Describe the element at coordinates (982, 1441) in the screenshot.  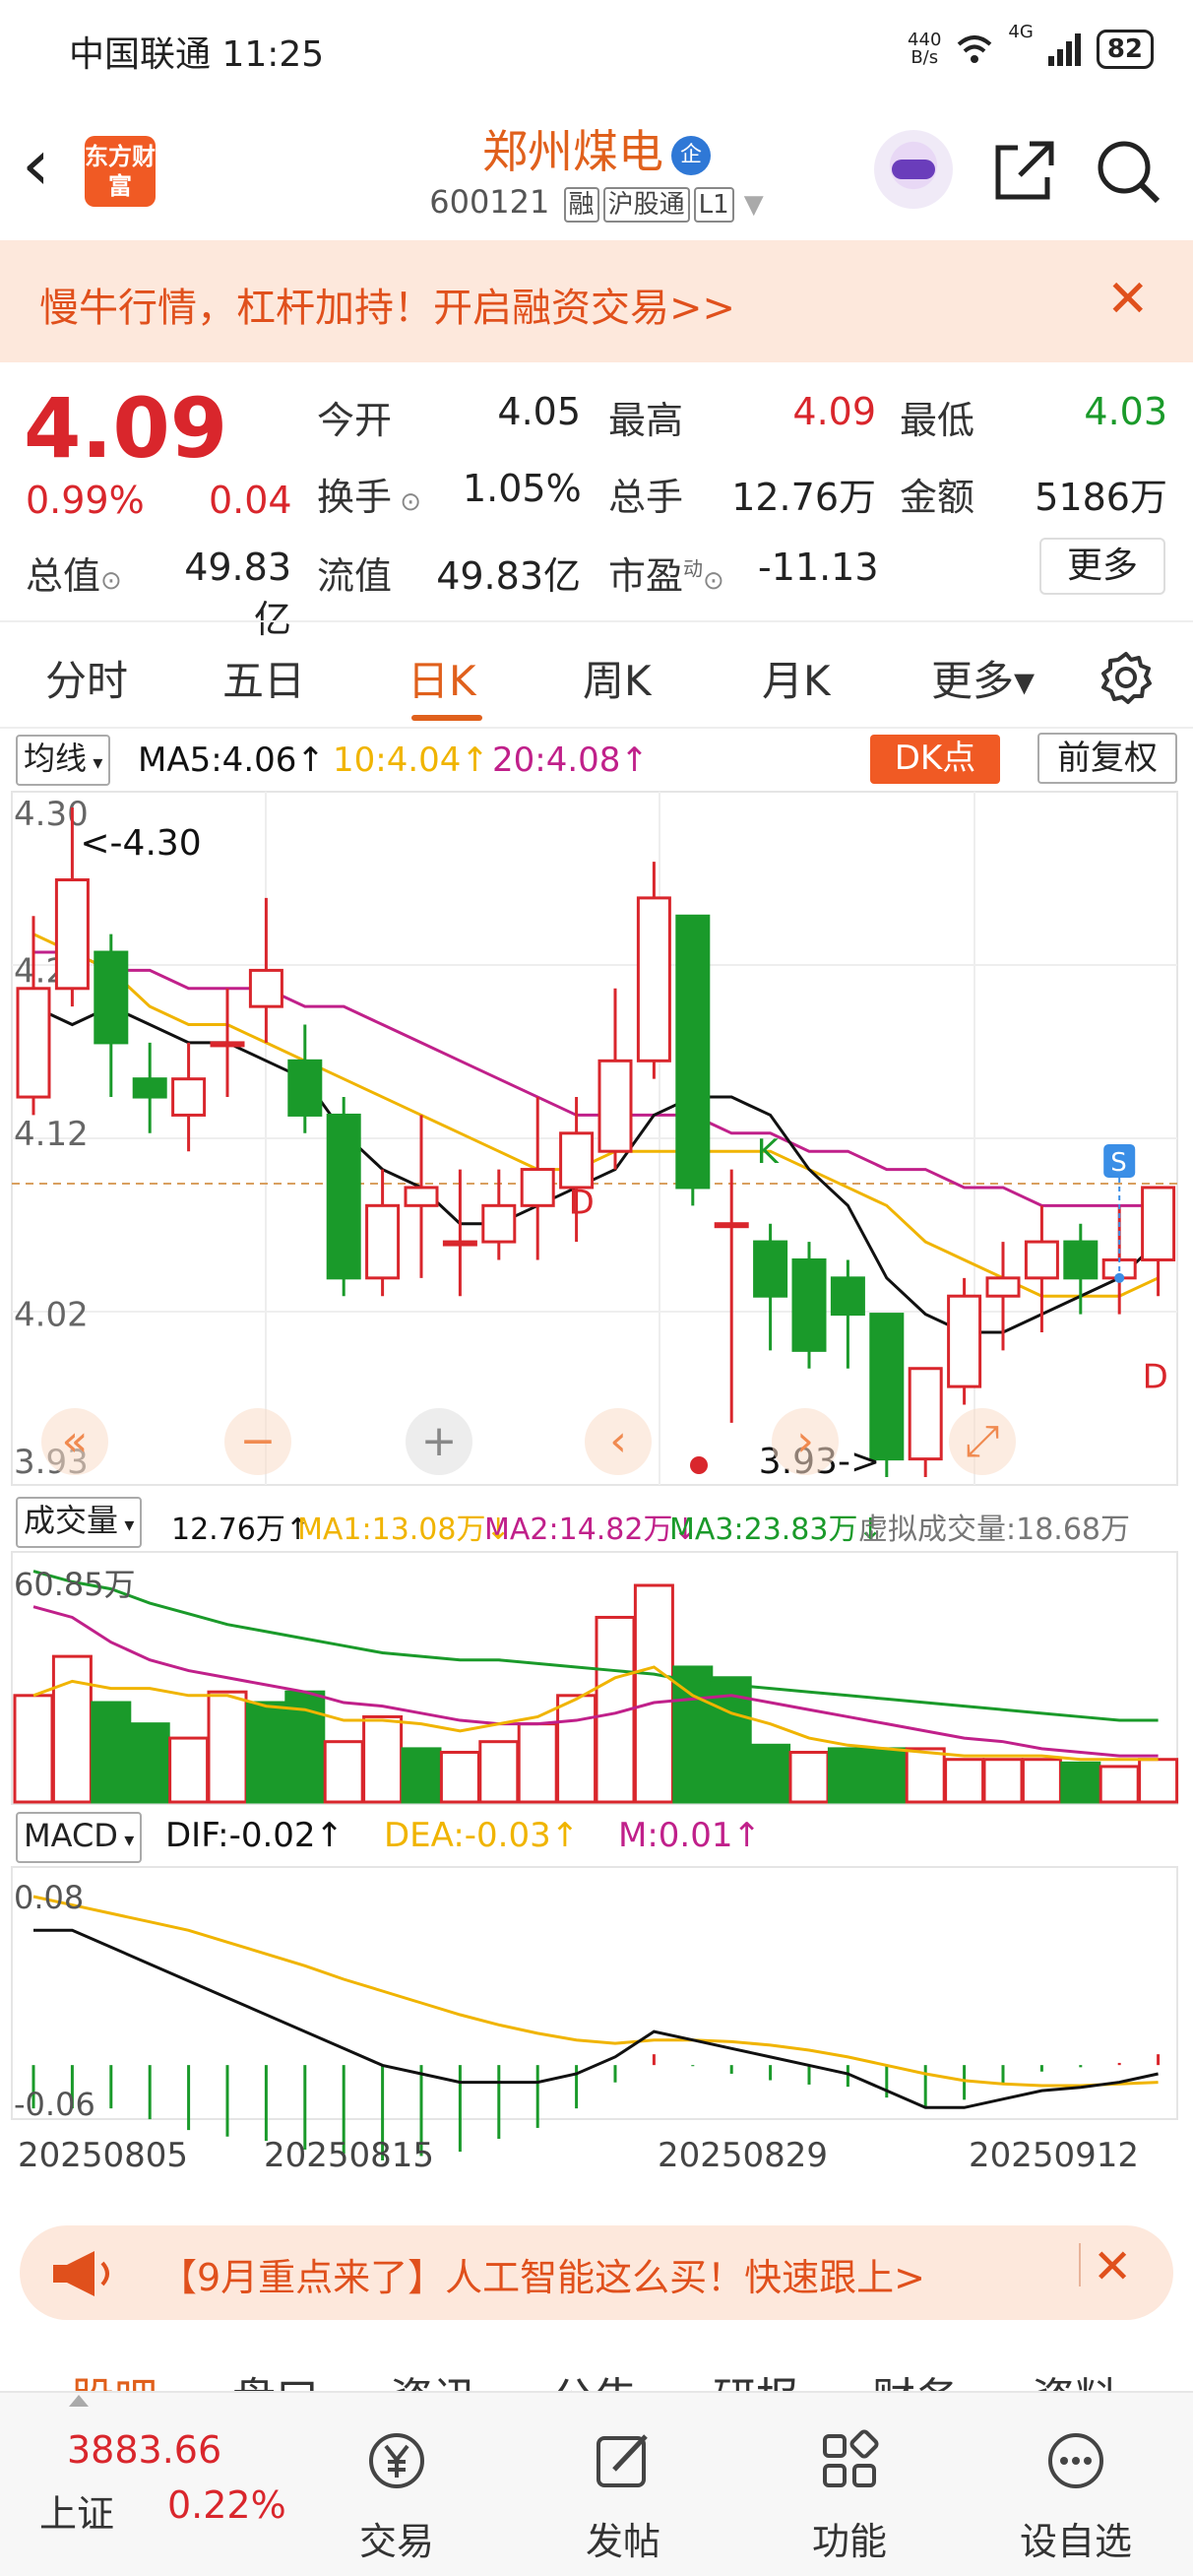
I see `fullscreen-icon: ⤢` at that location.